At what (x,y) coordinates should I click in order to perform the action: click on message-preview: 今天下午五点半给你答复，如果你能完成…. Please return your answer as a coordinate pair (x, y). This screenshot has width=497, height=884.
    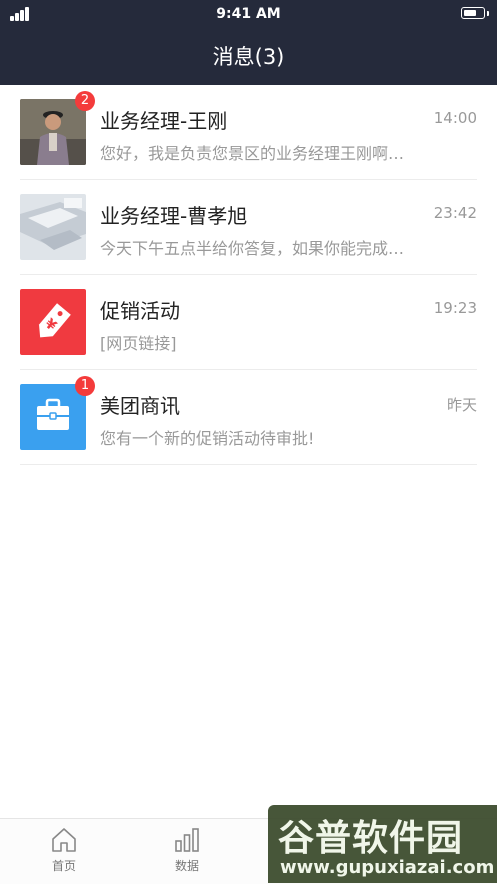
    Looking at the image, I should click on (252, 248).